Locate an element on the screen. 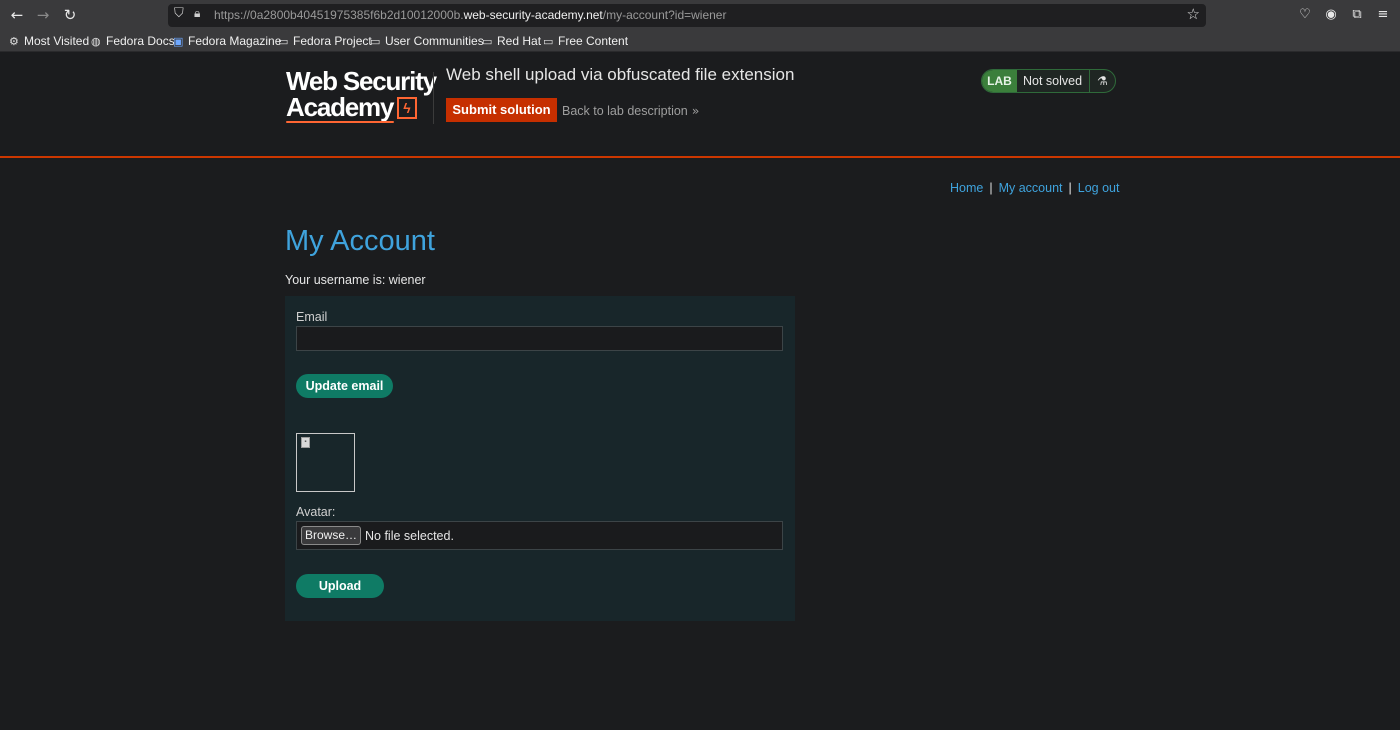  extensions-icon: ⧉ is located at coordinates (1357, 15).